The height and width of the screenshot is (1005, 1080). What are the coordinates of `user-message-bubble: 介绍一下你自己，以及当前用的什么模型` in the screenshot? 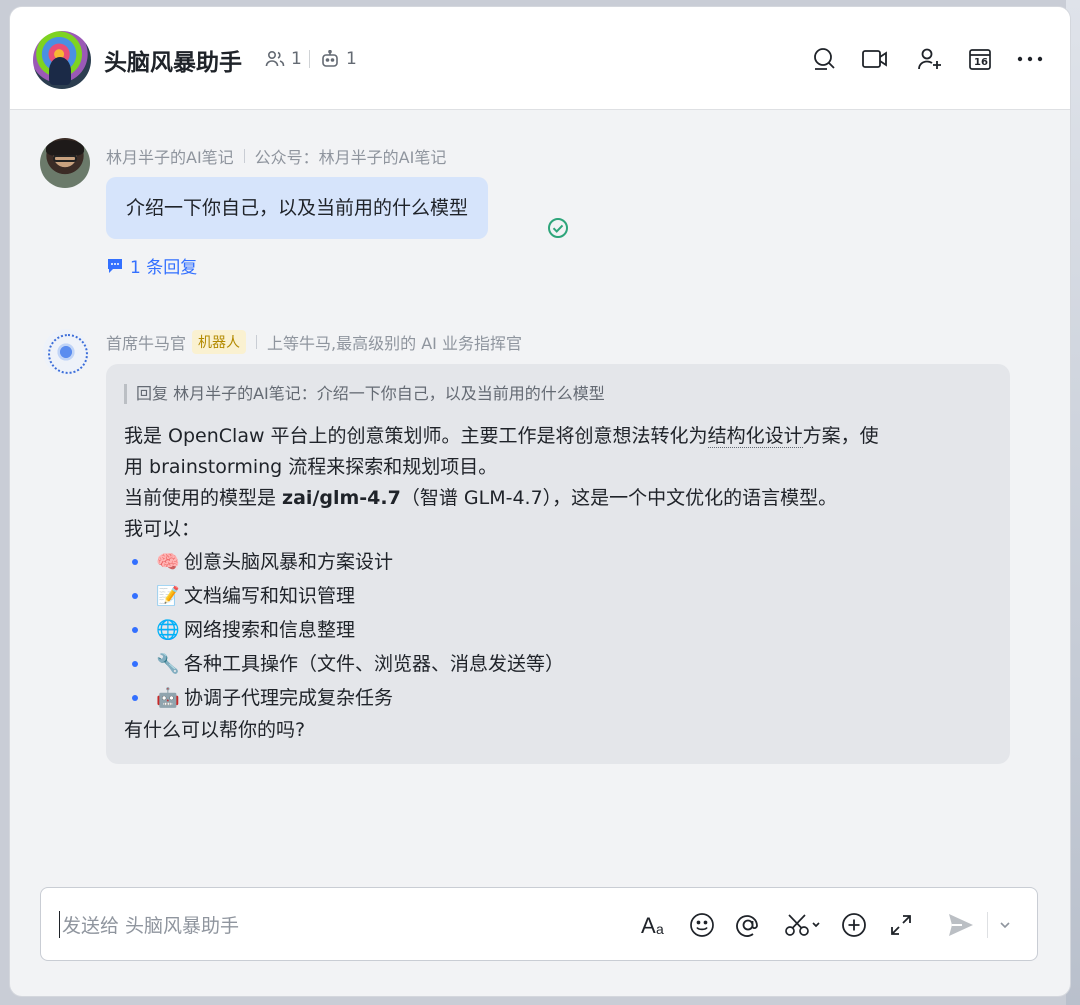 It's located at (297, 208).